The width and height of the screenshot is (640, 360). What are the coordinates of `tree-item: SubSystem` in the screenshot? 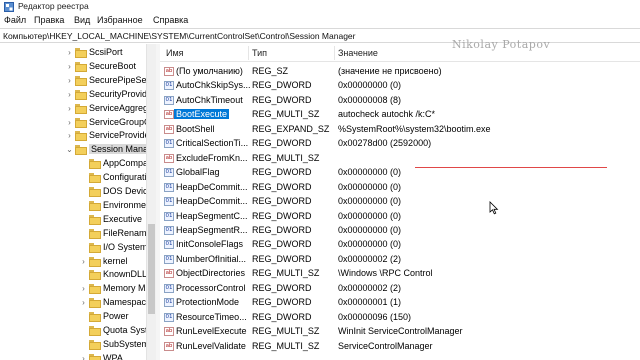 It's located at (76, 345).